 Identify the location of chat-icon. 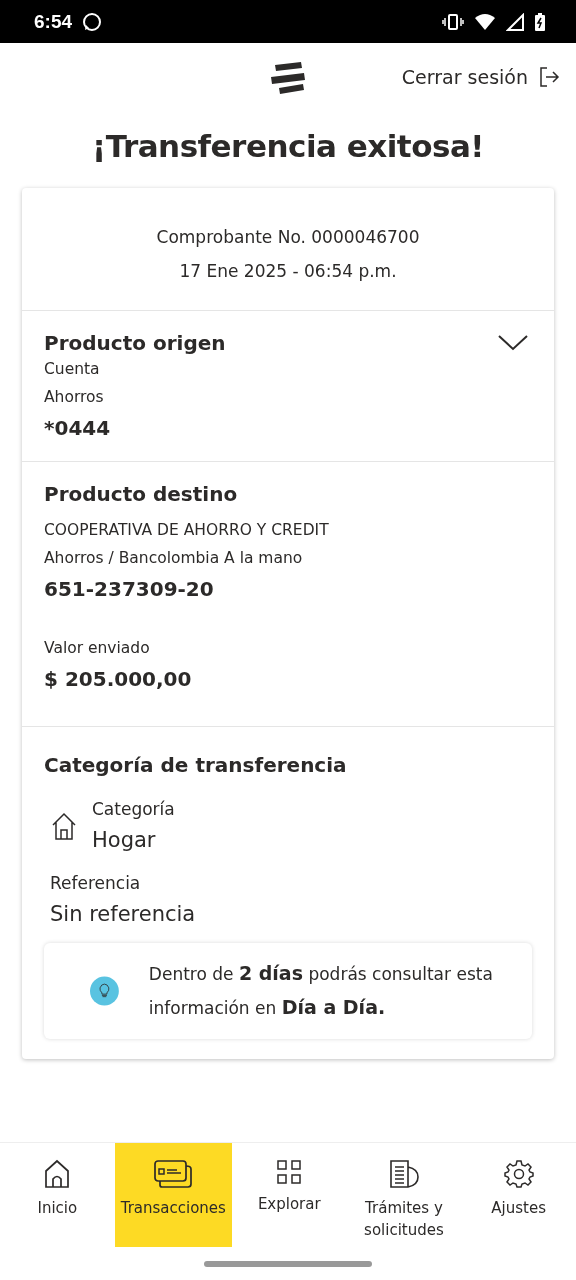
(92, 21).